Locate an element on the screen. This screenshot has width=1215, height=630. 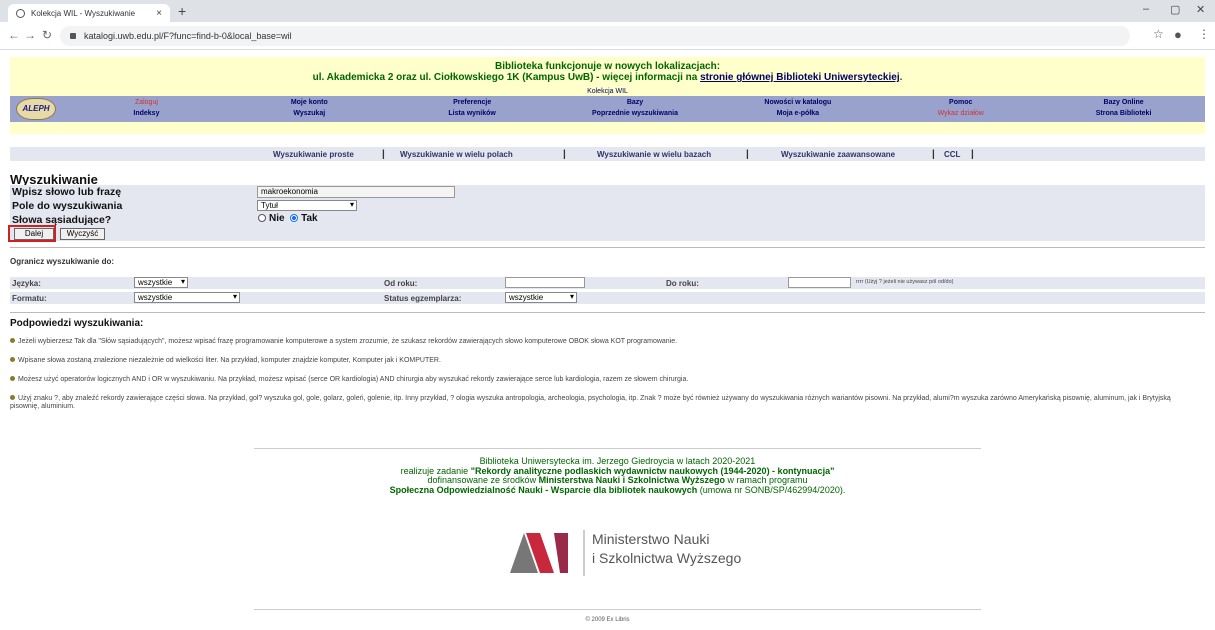
menu-help: Pomoc is located at coordinates (960, 102).